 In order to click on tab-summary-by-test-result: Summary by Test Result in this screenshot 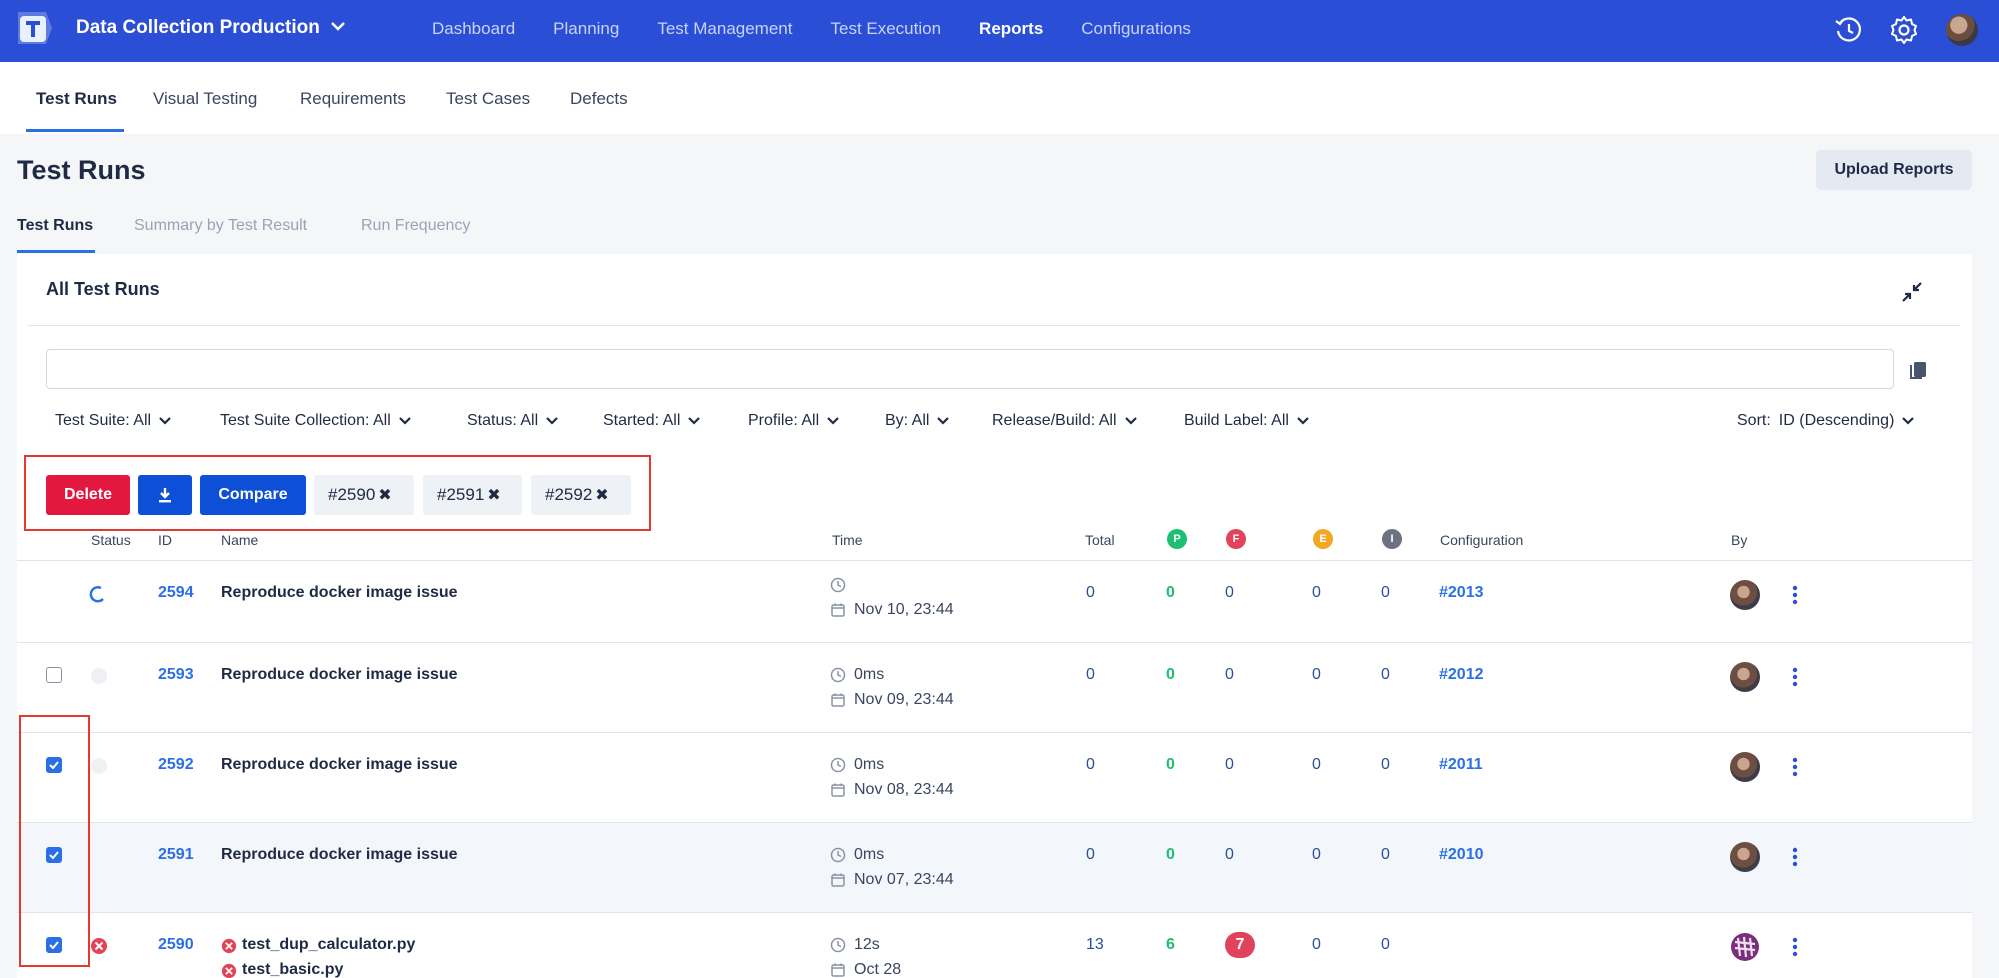, I will do `click(220, 226)`.